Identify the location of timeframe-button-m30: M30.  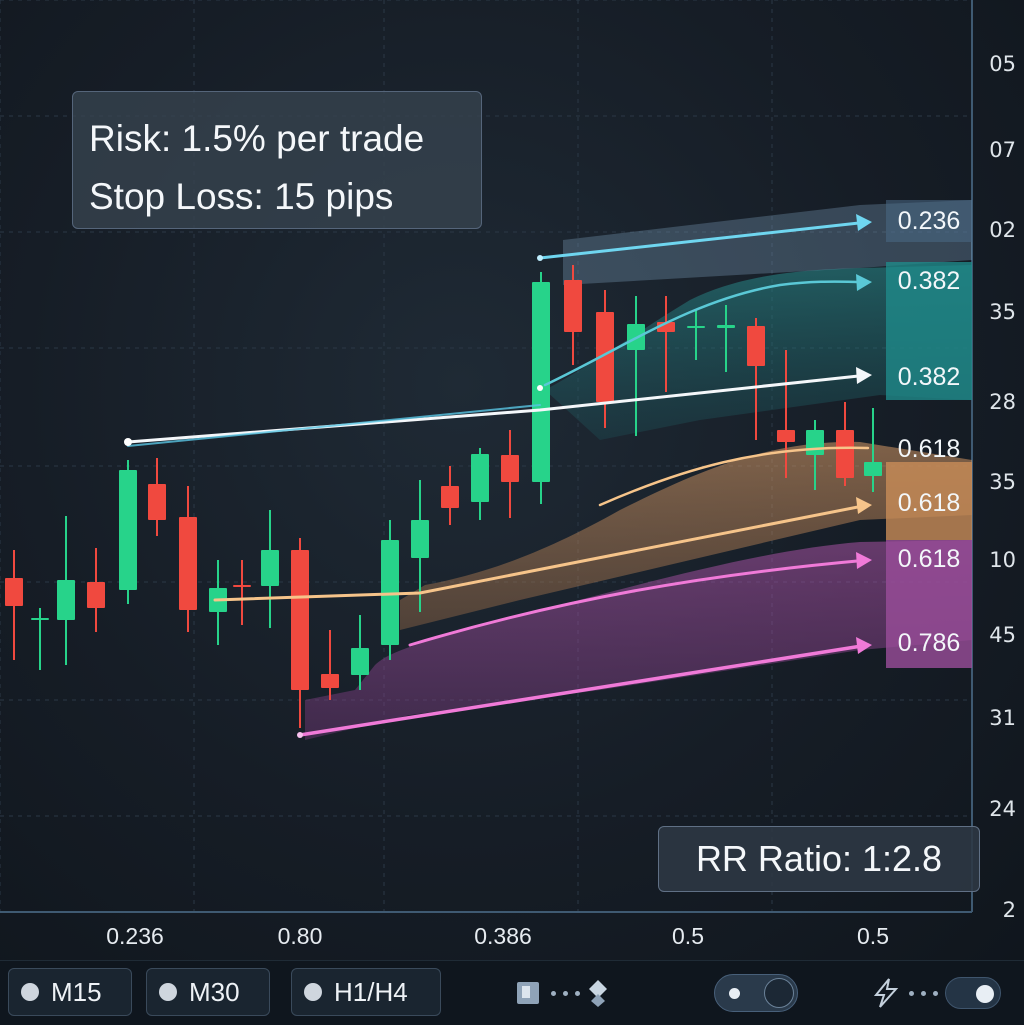
(208, 992).